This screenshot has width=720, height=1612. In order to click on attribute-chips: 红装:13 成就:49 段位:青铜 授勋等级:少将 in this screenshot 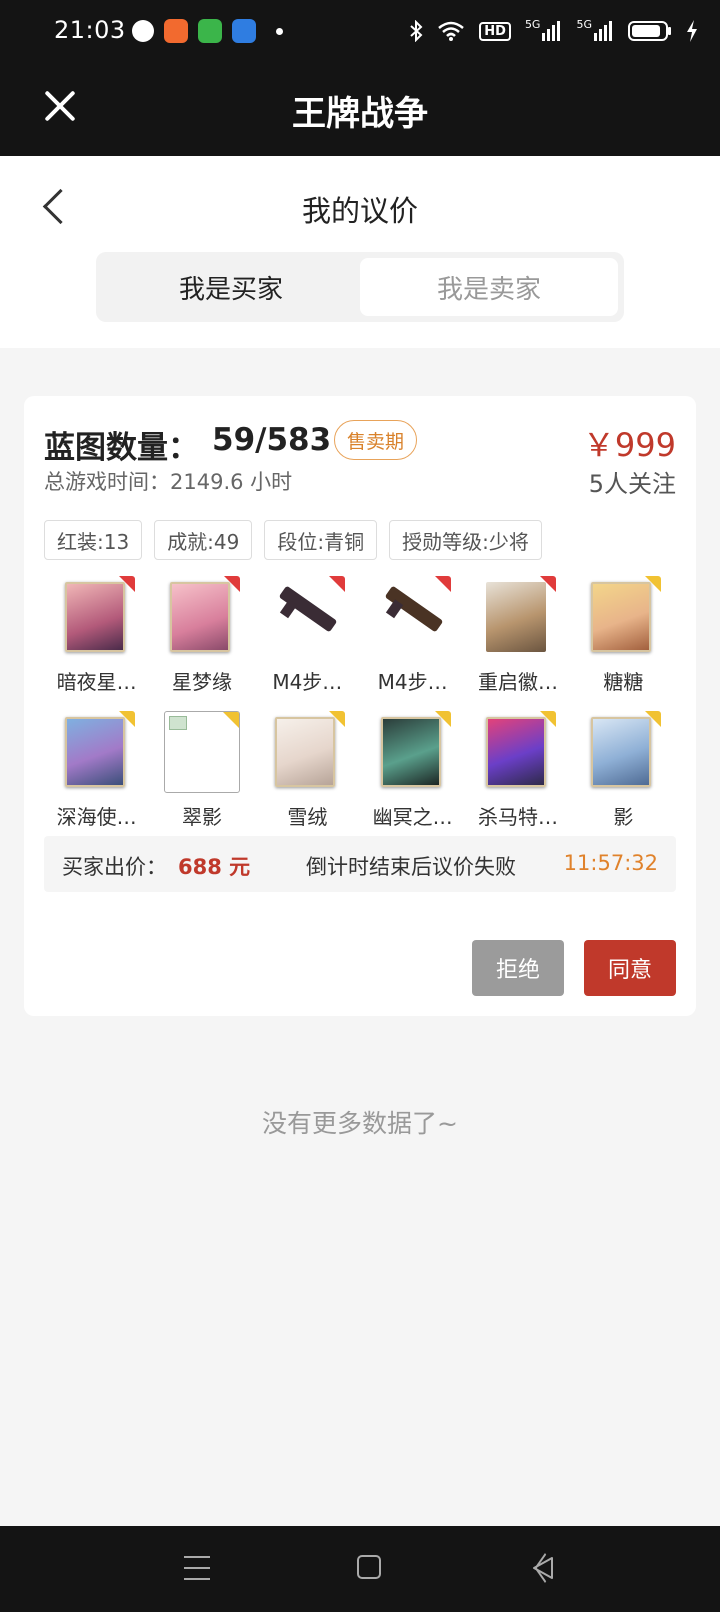, I will do `click(293, 540)`.